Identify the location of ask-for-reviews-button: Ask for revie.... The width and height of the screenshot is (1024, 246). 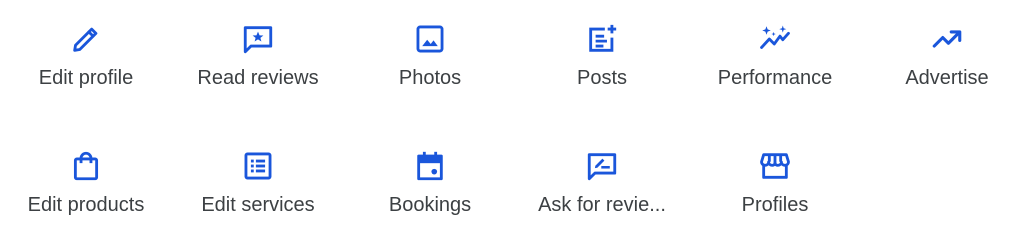
(602, 172).